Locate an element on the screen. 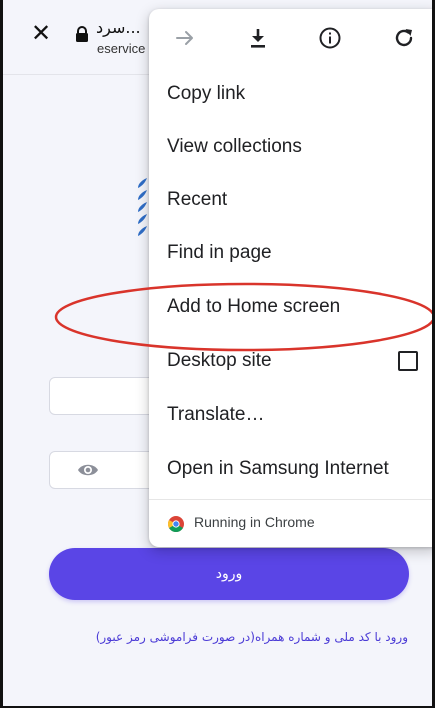 The height and width of the screenshot is (708, 435). menu-item-label: Find in page is located at coordinates (219, 252).